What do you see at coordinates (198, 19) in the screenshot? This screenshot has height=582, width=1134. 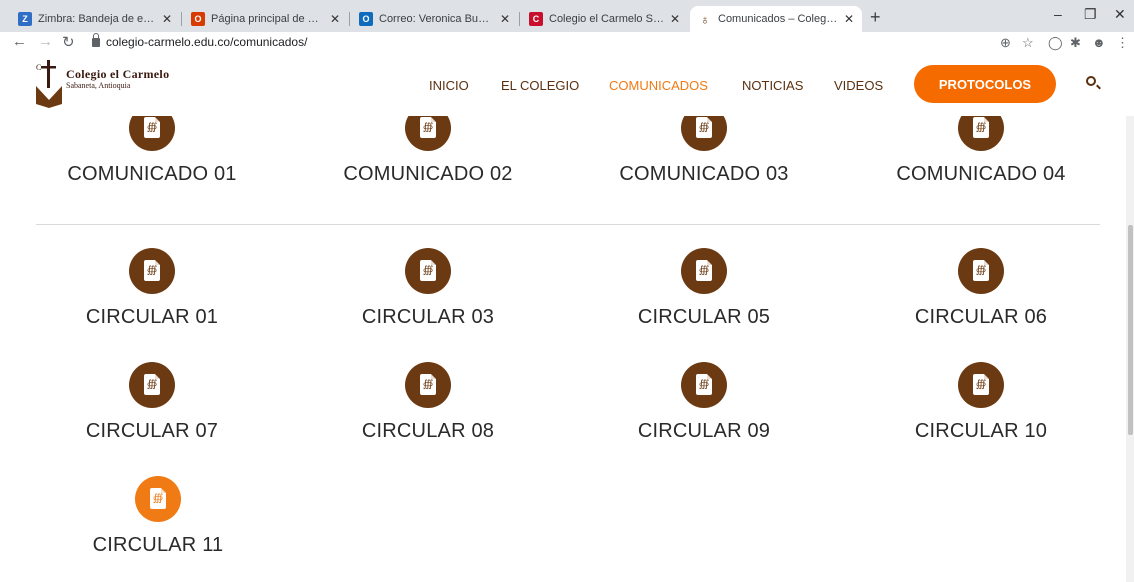 I see `office-icon: O` at bounding box center [198, 19].